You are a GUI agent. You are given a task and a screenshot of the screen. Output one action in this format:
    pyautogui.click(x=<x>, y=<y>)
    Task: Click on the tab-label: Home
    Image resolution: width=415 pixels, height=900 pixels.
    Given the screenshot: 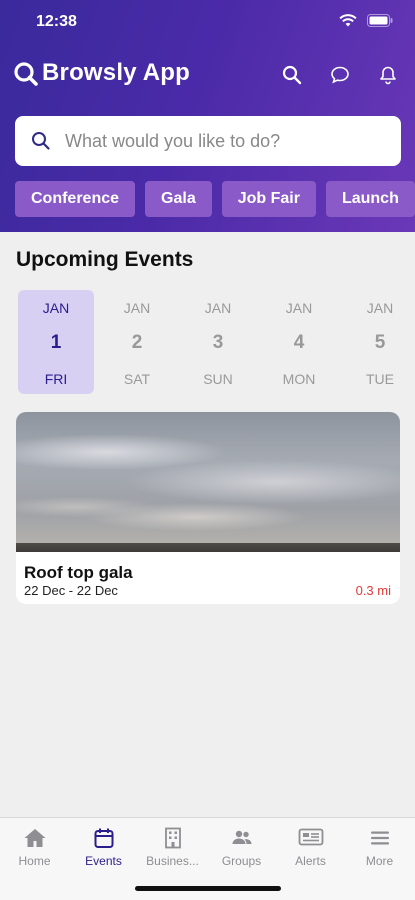 What is the action you would take?
    pyautogui.click(x=34, y=861)
    